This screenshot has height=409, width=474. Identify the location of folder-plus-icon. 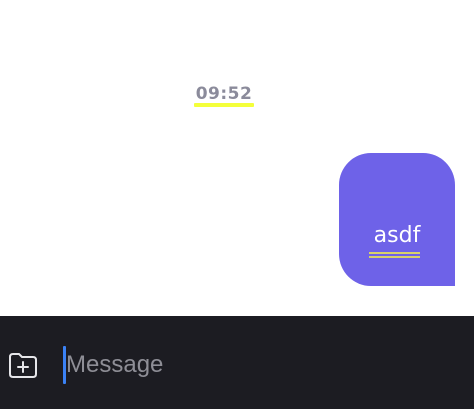
(23, 365).